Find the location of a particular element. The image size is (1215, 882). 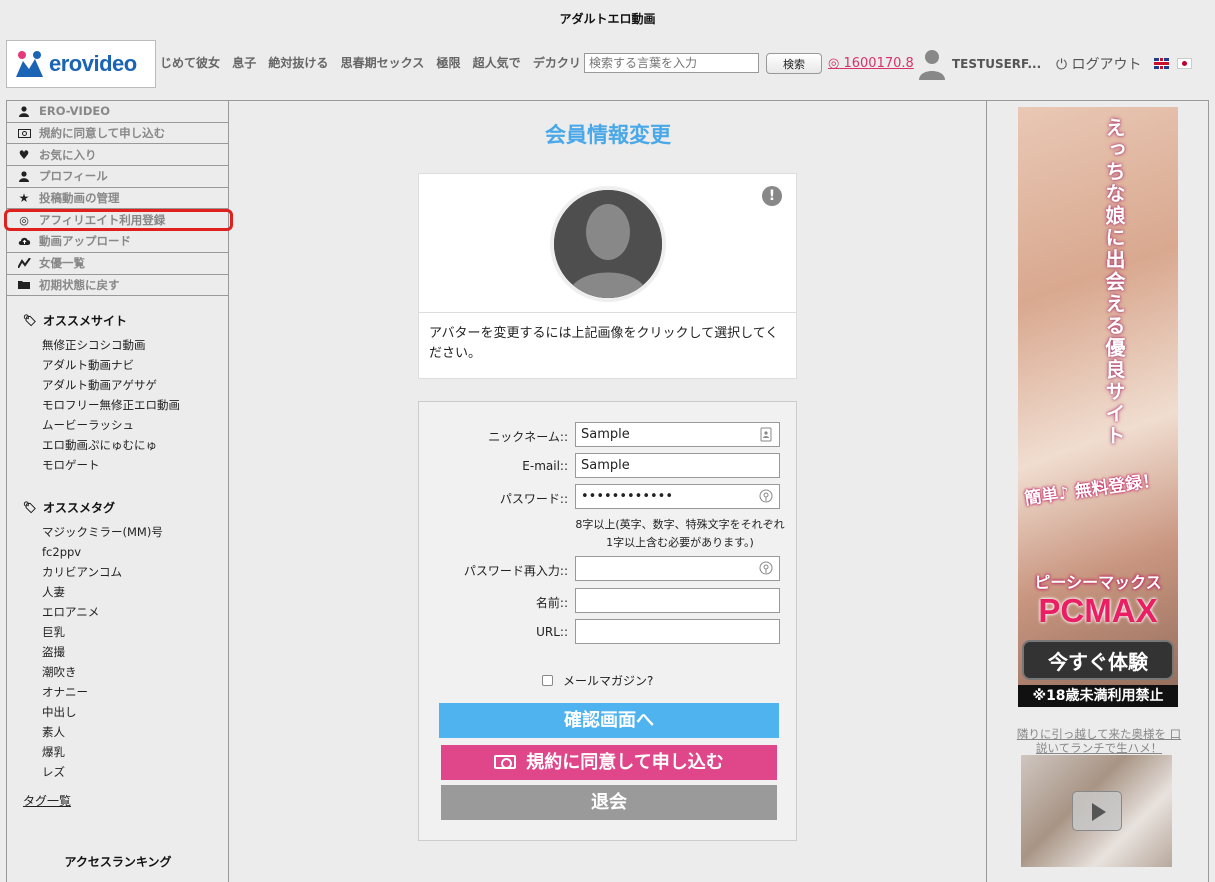

recommended-site-link: エロ動画ぷにゅむにゅ is located at coordinates (135, 445).